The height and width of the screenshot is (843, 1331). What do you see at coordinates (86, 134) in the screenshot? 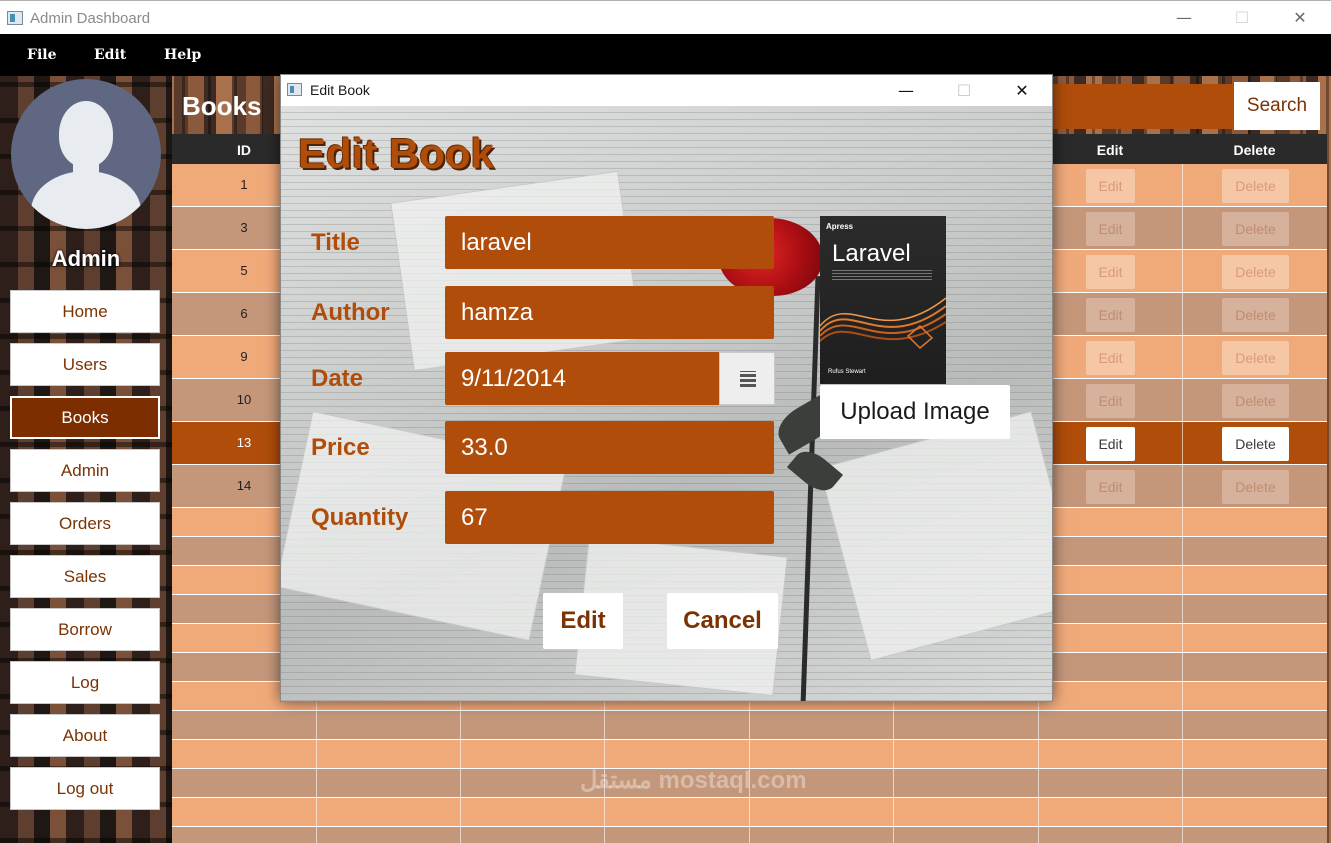
I see `avatar-head` at bounding box center [86, 134].